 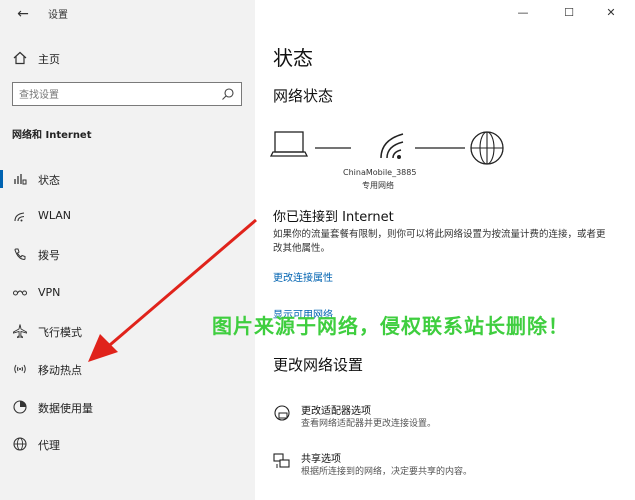 I want to click on hotspot-icon, so click(x=20, y=369).